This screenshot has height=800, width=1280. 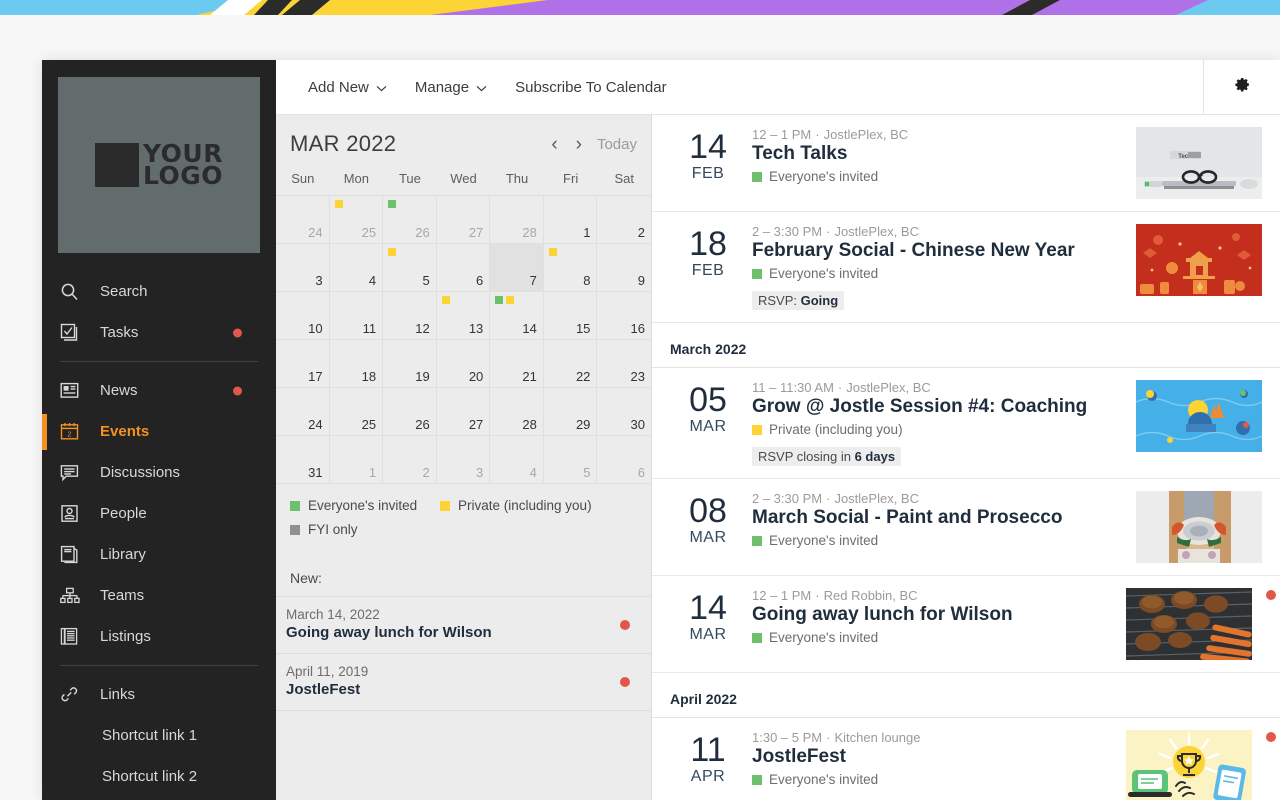 What do you see at coordinates (73, 596) in the screenshot?
I see `teams-icon` at bounding box center [73, 596].